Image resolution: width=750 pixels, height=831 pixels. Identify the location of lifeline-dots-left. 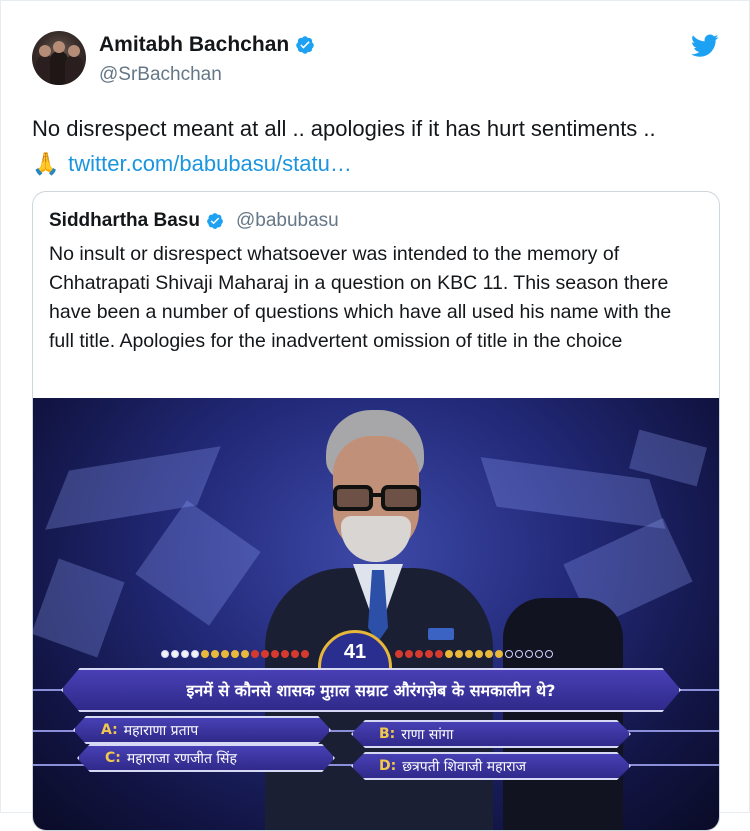
(235, 654).